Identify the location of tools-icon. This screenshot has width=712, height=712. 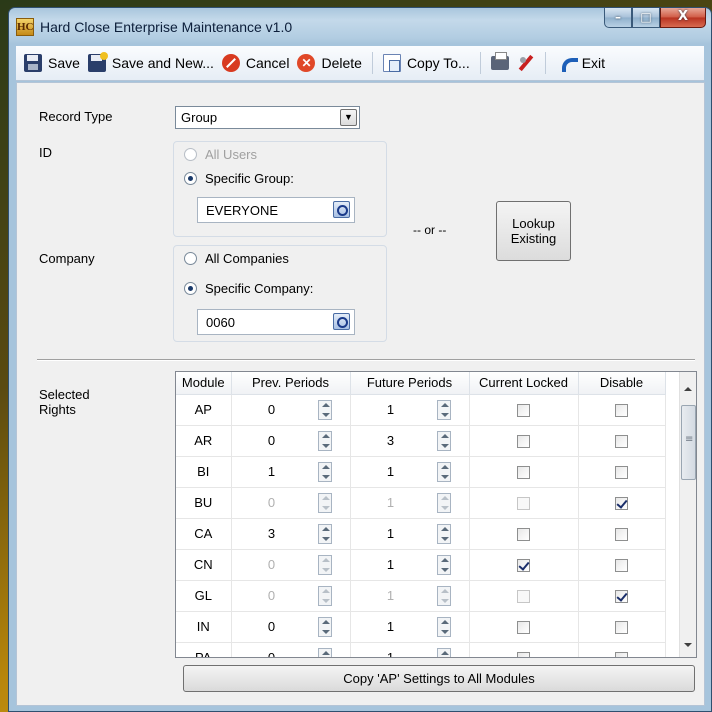
(526, 63).